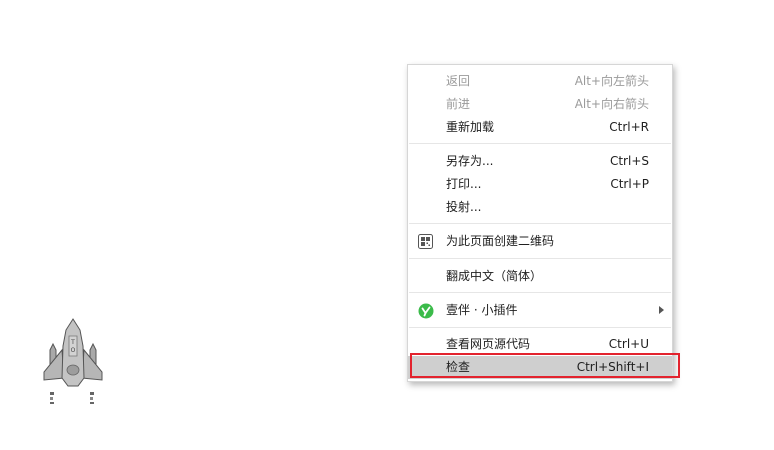 This screenshot has width=774, height=450. I want to click on menu-item-save-as: 另存为... Ctrl+S, so click(540, 161).